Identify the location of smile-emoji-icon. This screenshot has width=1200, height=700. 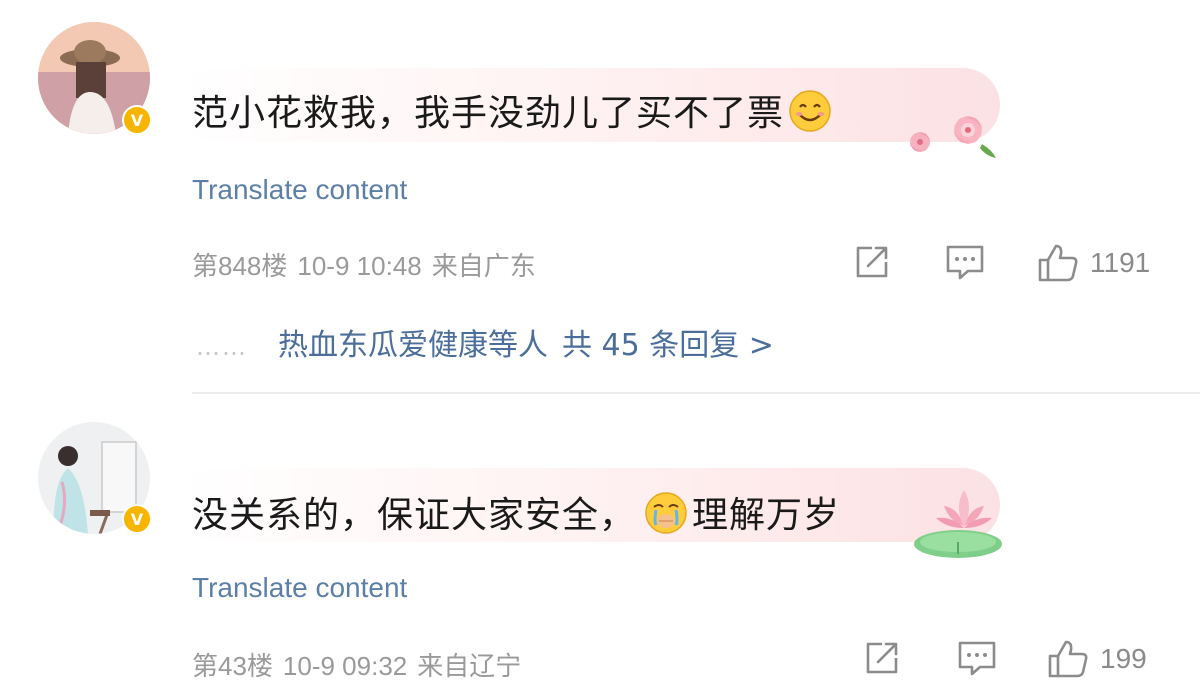
(810, 111).